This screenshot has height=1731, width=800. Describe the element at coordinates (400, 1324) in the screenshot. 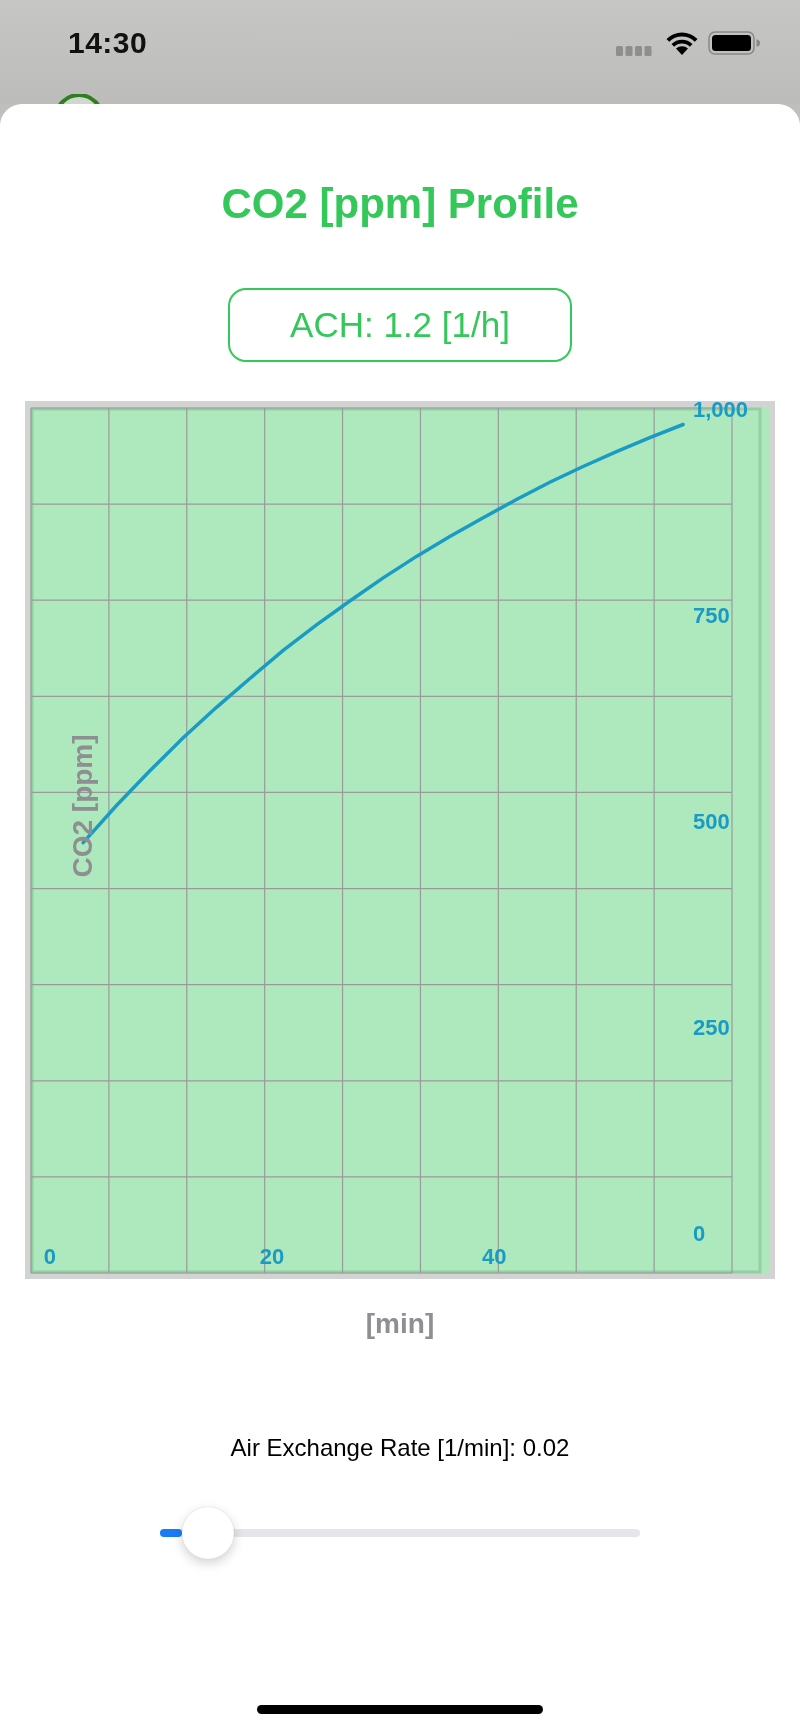

I see `axis-title: [min]` at that location.